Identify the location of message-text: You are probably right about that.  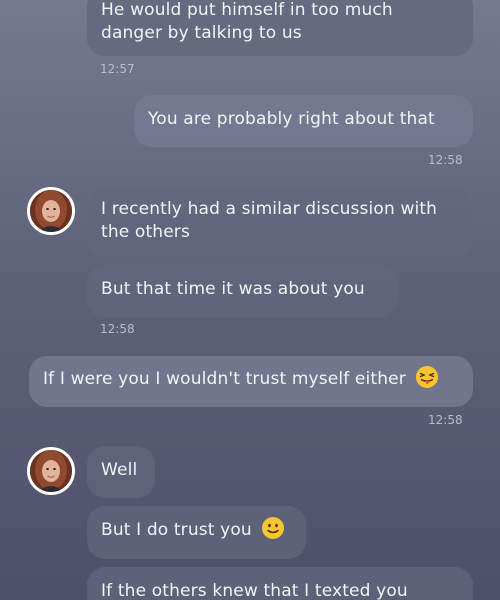
(291, 119).